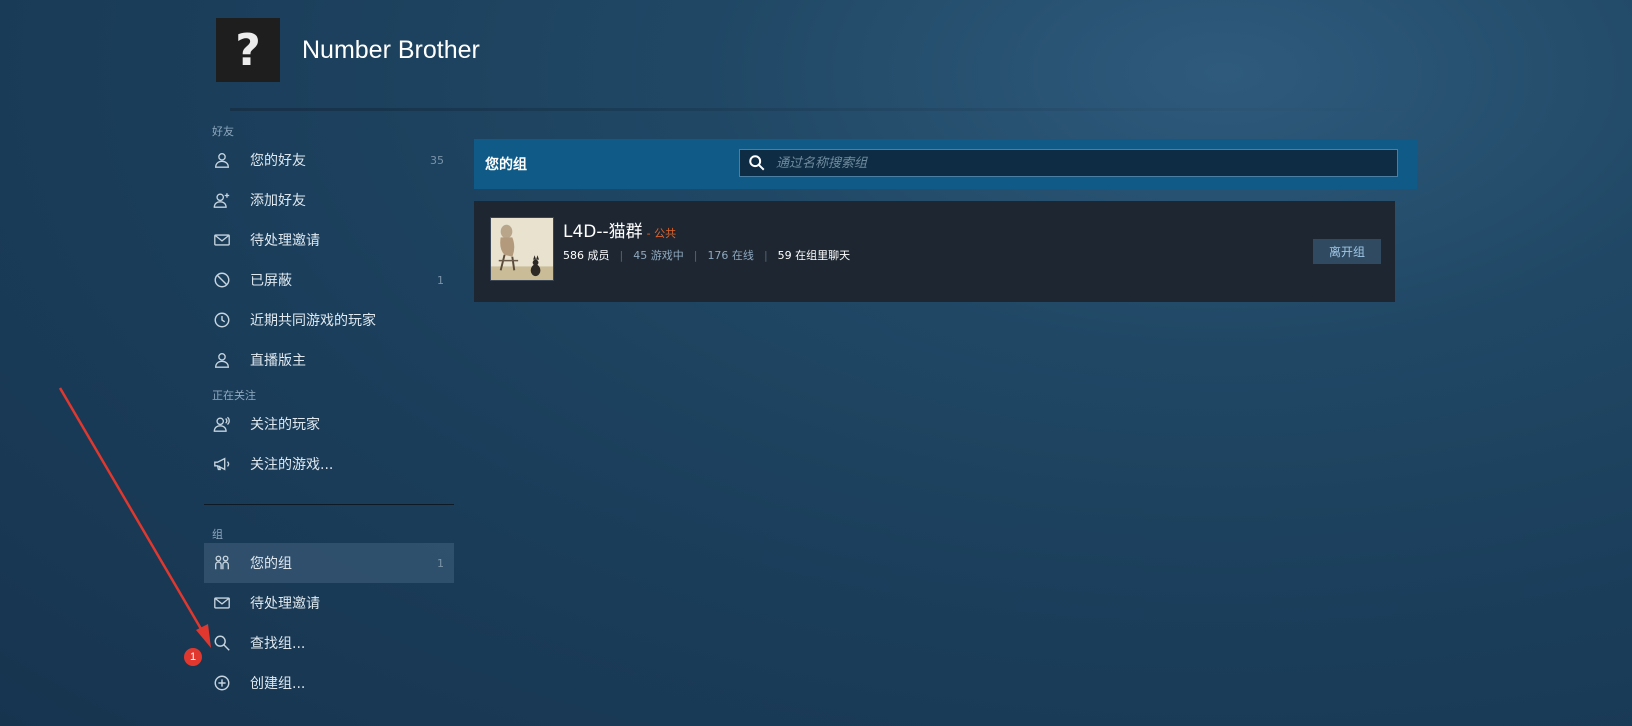 The image size is (1632, 726). Describe the element at coordinates (329, 504) in the screenshot. I see `sidebar-divider` at that location.